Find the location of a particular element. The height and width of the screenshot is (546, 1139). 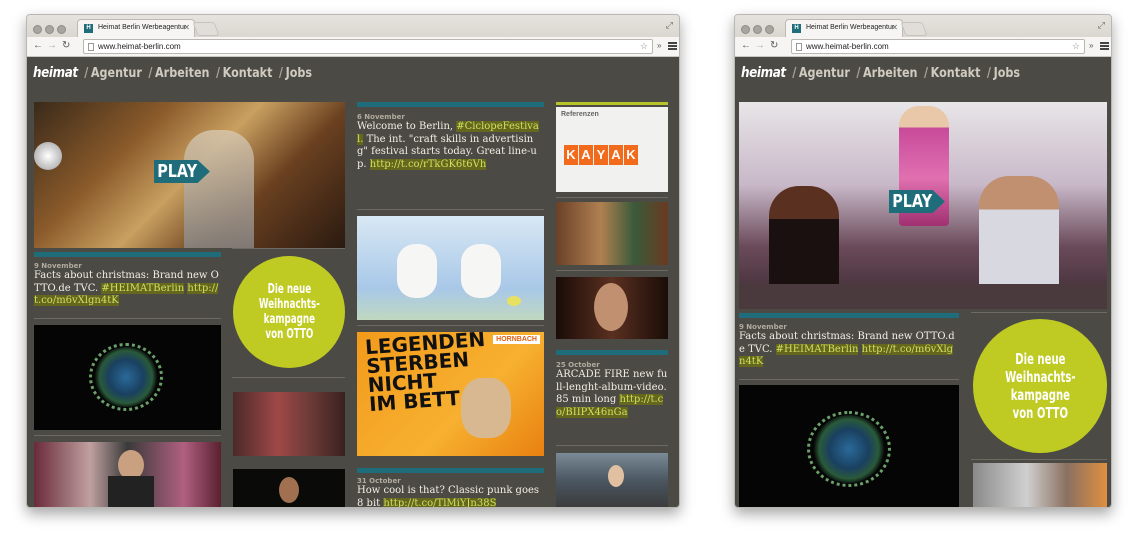

tweet-link: http://t.co/TlMiYJn38S is located at coordinates (440, 502).